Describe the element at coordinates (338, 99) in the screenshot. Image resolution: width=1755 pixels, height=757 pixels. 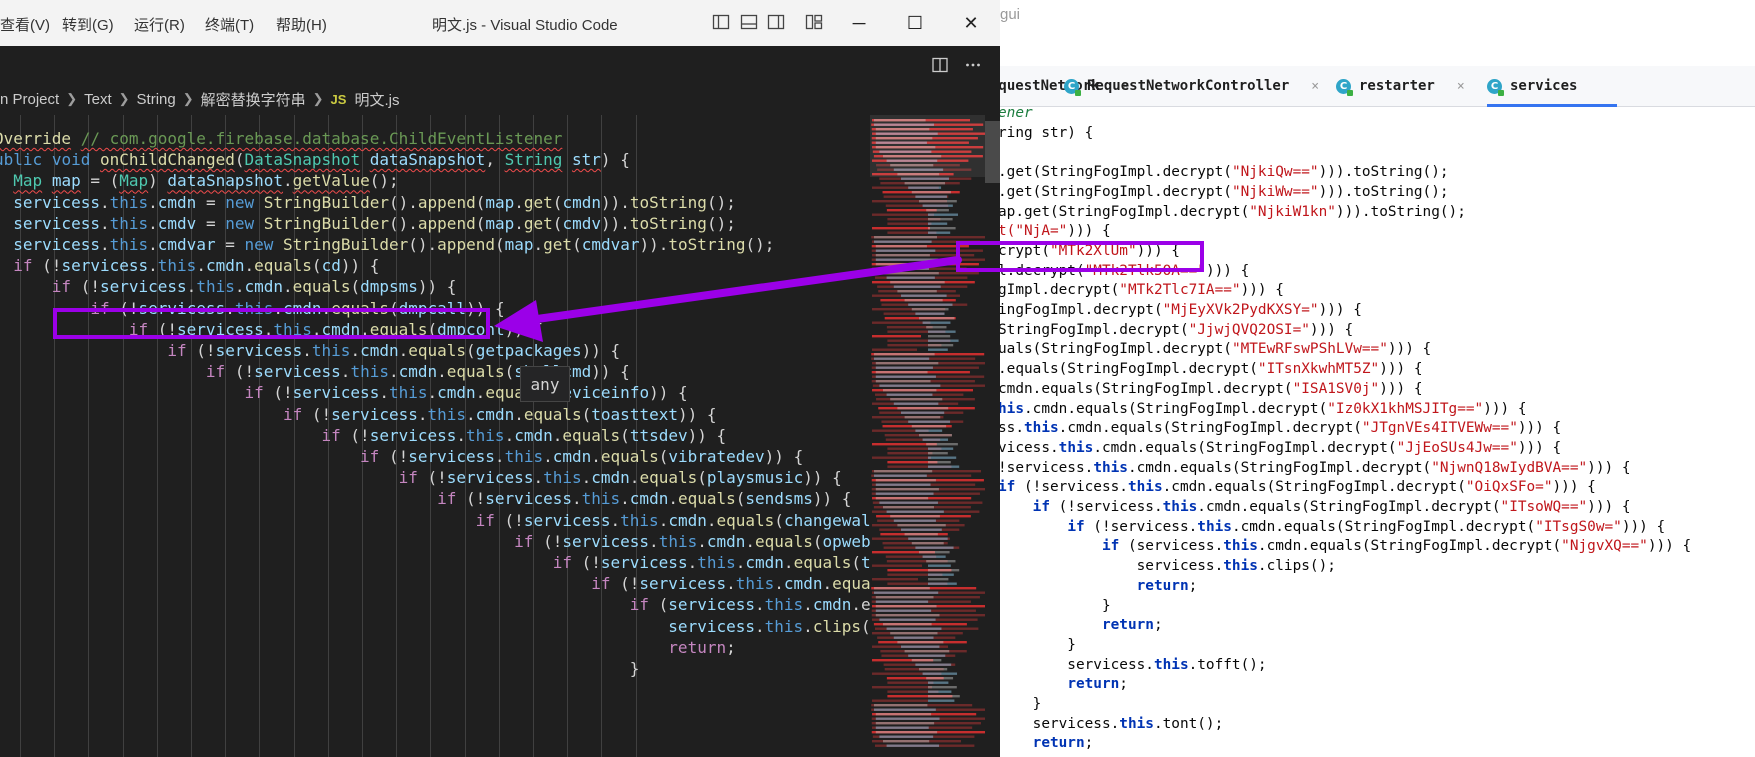
I see `js-file-icon: JS` at that location.